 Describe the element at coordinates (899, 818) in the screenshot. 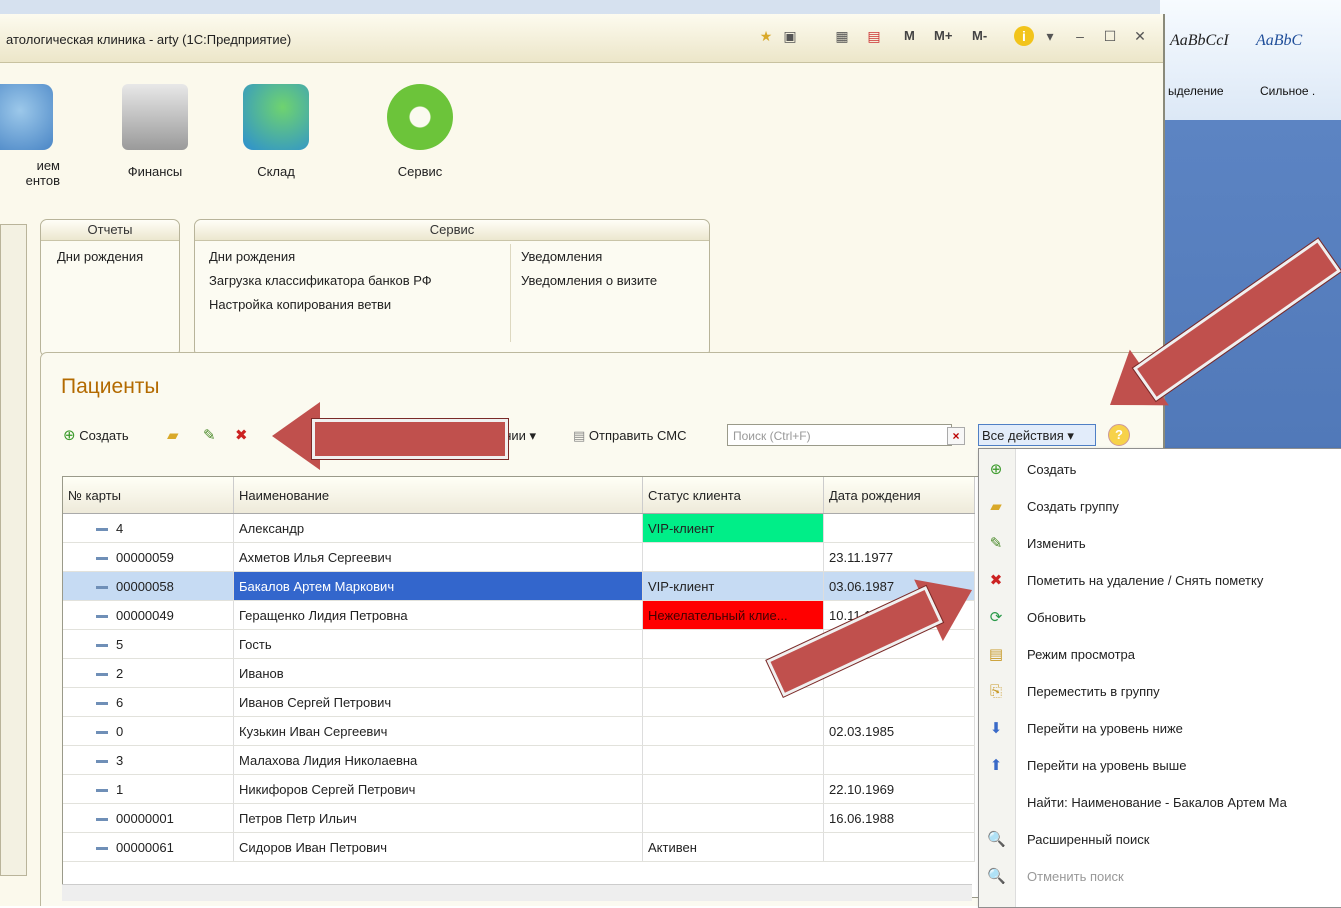

I see `birth-date-cell: 16.06.1988` at that location.